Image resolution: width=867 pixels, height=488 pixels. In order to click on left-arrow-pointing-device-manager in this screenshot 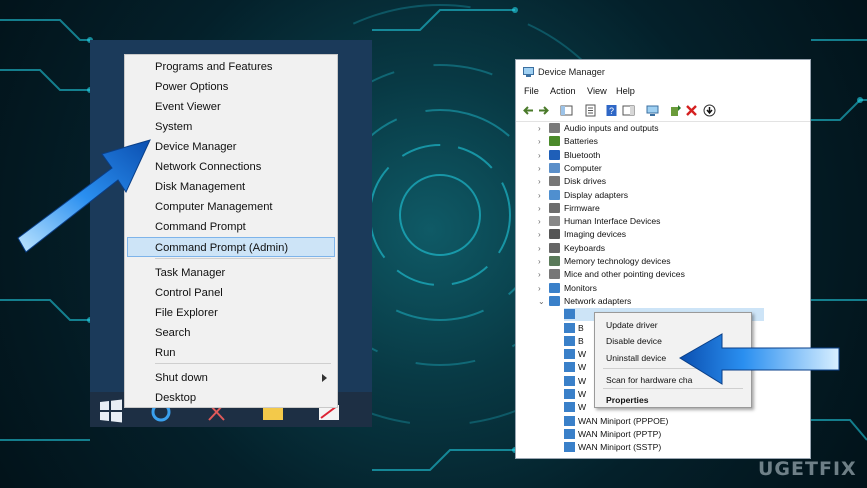, I will do `click(84, 196)`.